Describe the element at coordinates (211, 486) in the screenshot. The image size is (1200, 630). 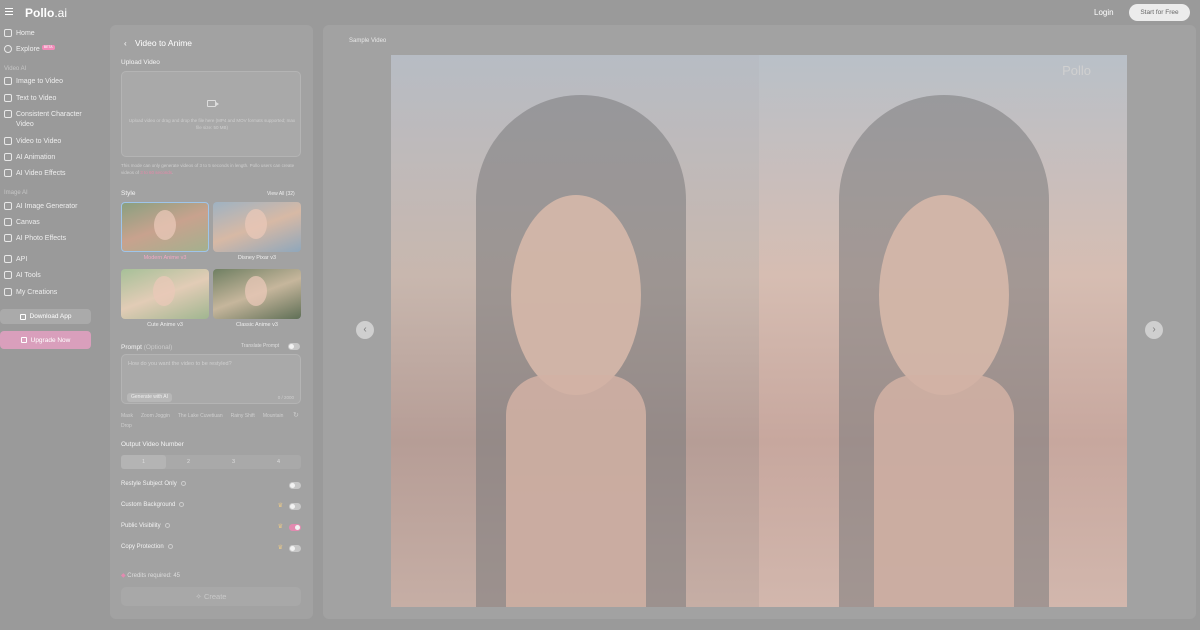
I see `restyle-subject-row: Restyle Subject Only` at that location.